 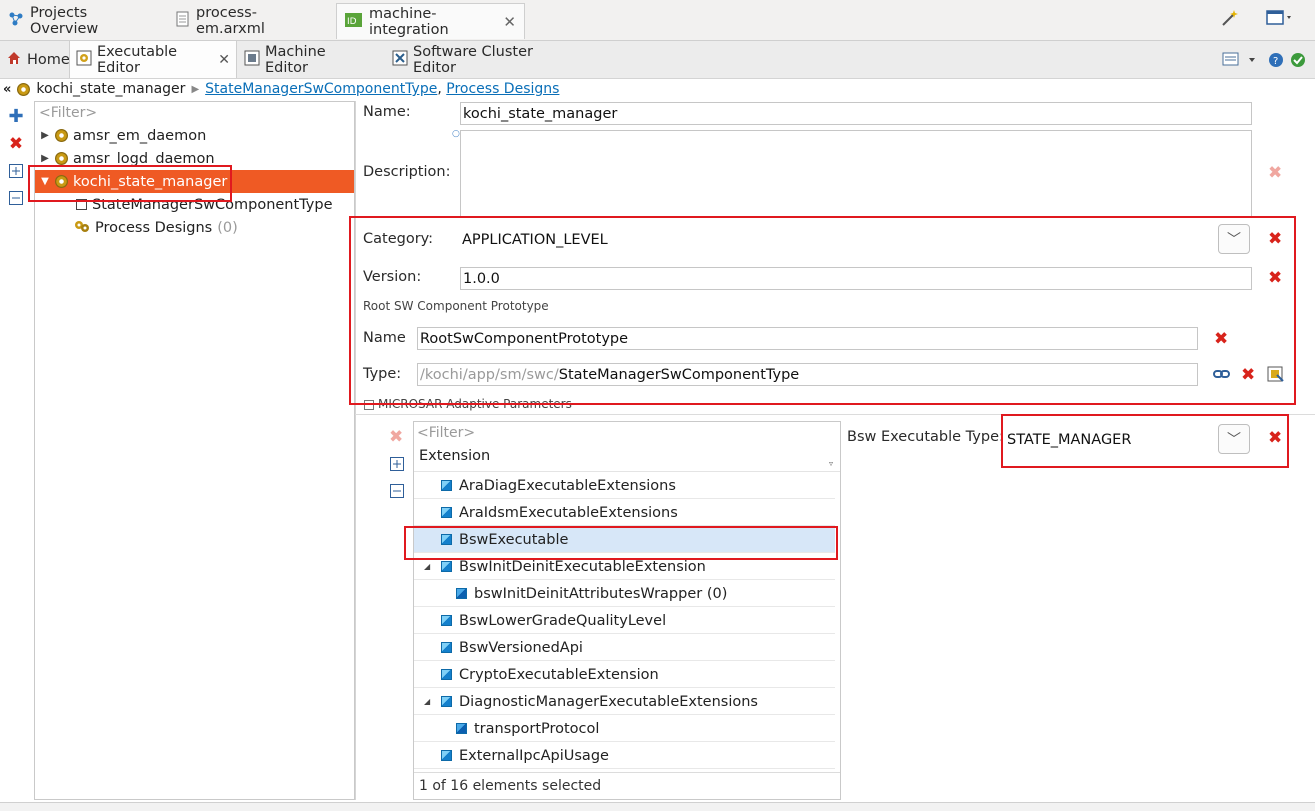 I want to click on tab-label: Software Cluster Editor, so click(x=473, y=59).